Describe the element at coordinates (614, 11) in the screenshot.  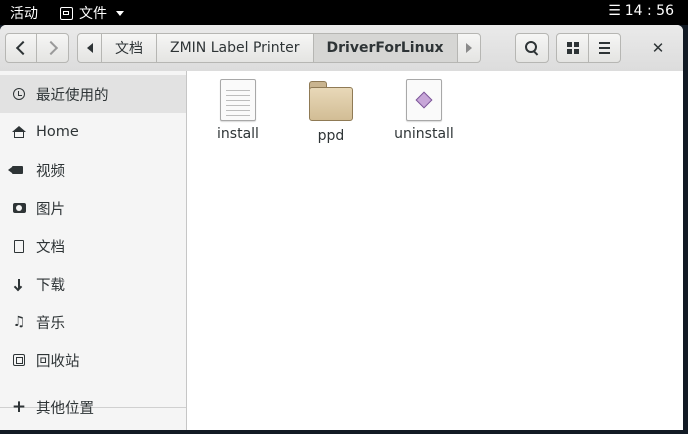
I see `system-menu-icon: ☰` at that location.